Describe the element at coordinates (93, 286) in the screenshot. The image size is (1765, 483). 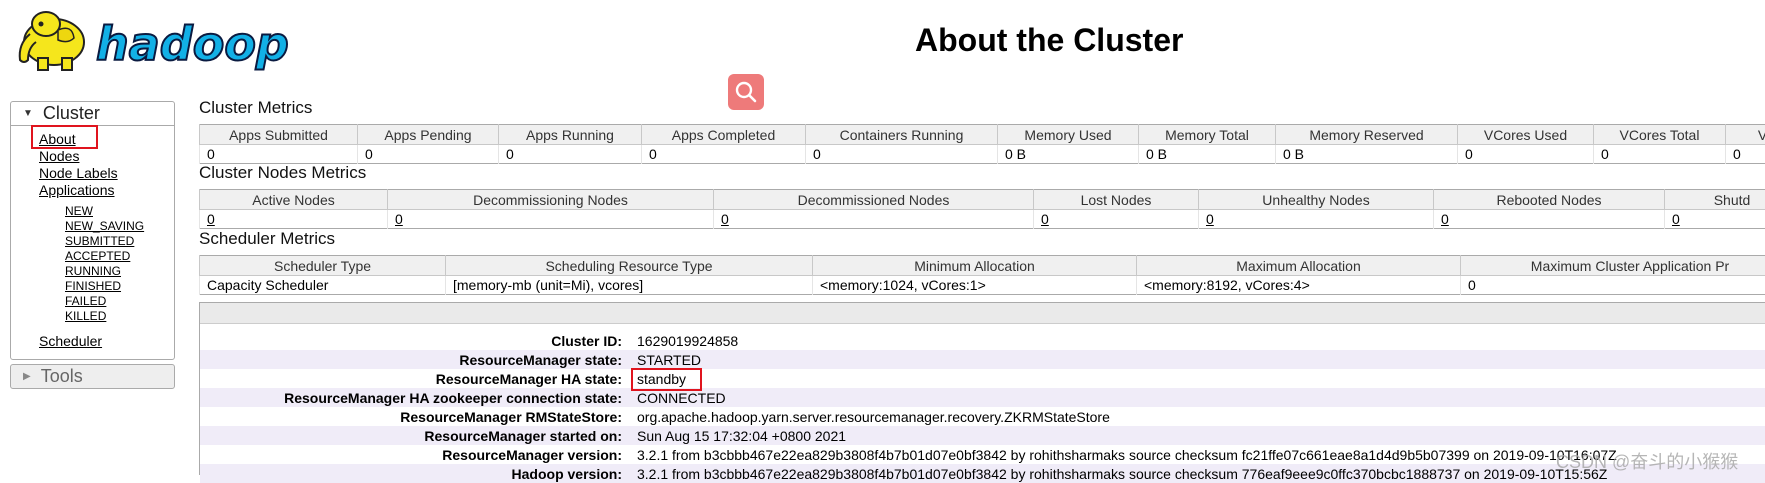
I see `nav-app-state-finished: FINISHED` at that location.